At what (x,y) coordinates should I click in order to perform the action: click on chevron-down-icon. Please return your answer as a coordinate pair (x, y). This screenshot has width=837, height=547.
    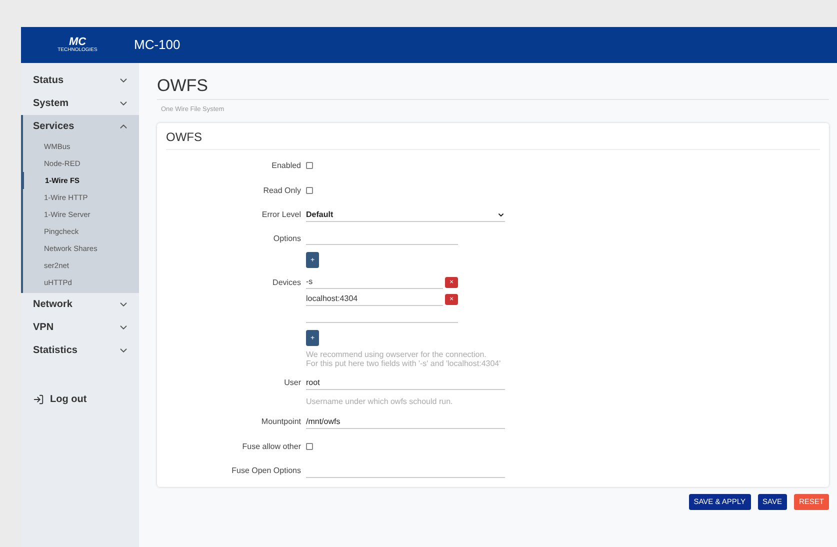
    Looking at the image, I should click on (501, 214).